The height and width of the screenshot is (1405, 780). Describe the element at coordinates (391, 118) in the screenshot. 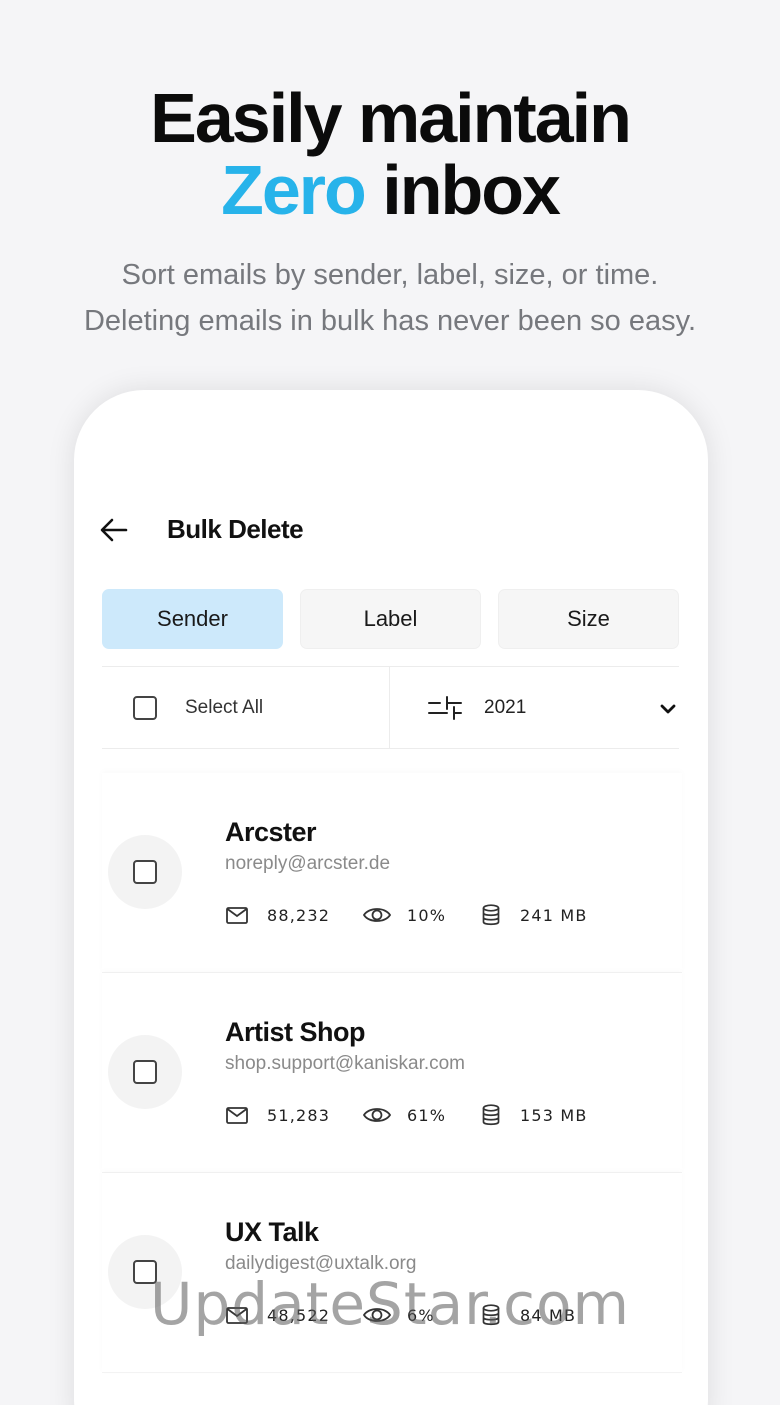

I see `headline-line-1: Easily maintain` at that location.